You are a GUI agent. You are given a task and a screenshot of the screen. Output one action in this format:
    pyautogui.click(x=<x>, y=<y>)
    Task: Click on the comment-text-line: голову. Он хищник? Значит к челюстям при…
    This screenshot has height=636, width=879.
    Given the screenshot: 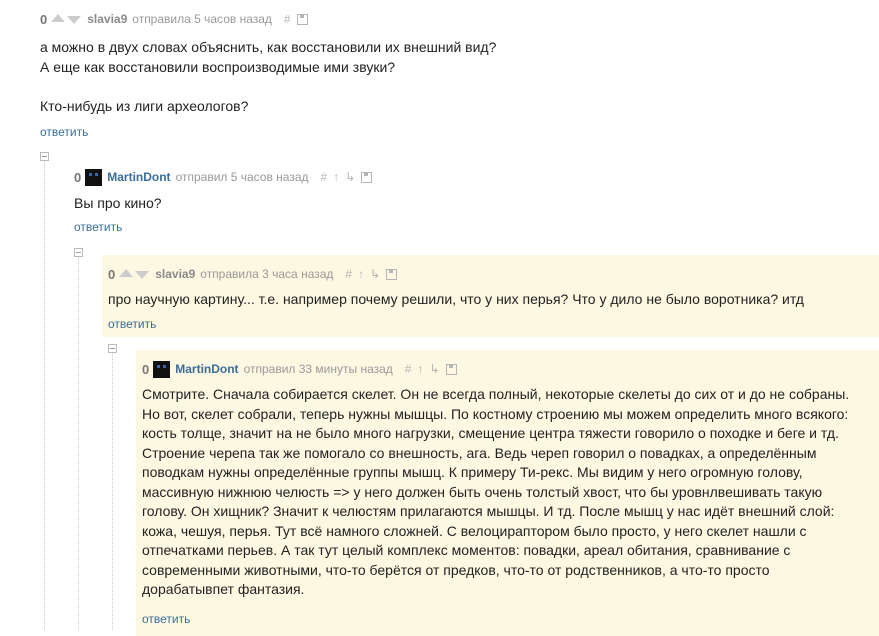 What is the action you would take?
    pyautogui.click(x=488, y=511)
    